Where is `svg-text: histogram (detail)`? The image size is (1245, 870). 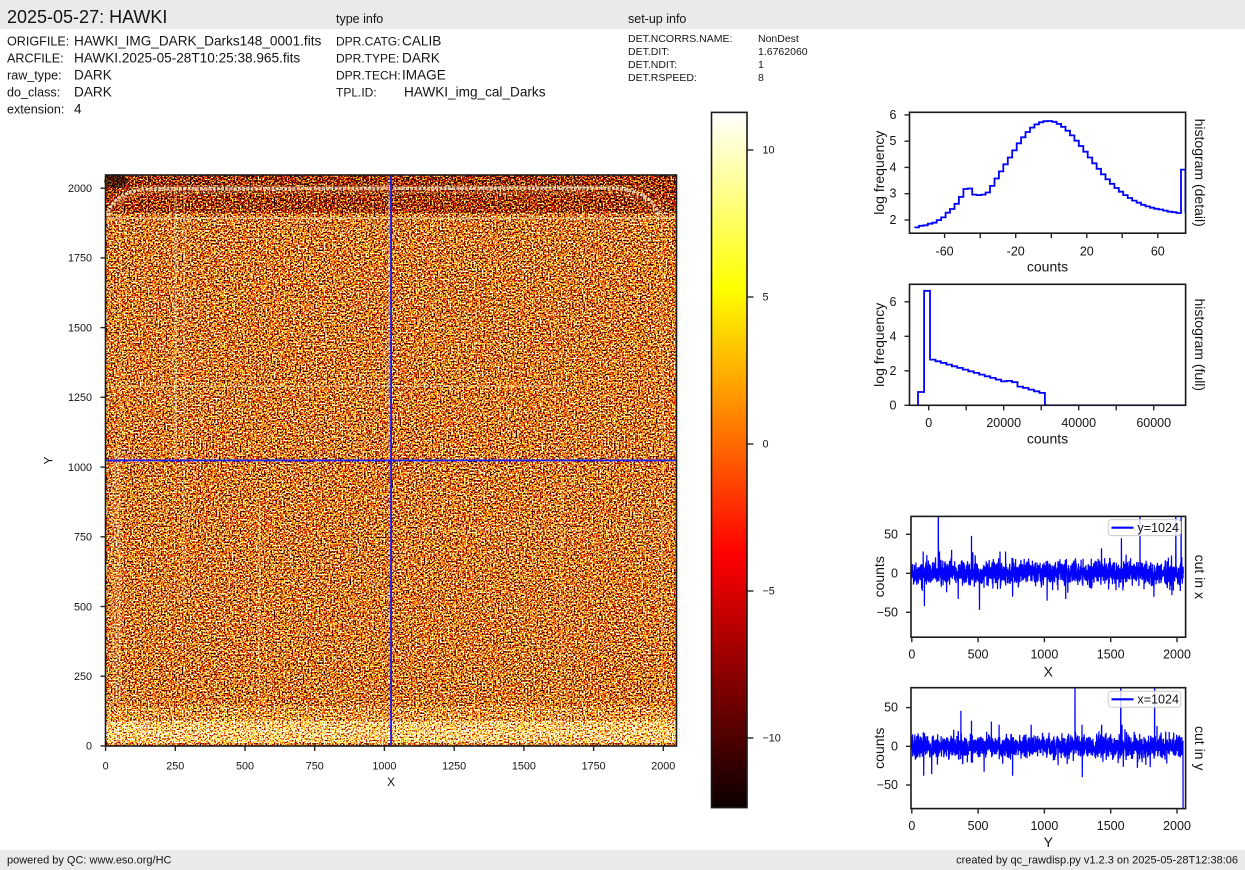
svg-text: histogram (detail) is located at coordinates (1200, 173).